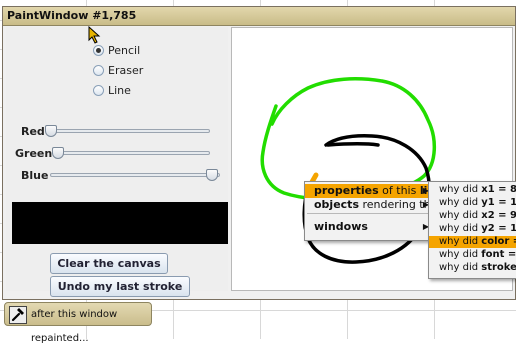 The width and height of the screenshot is (516, 351). I want to click on submenu-item-property: stroke =, so click(498, 267).